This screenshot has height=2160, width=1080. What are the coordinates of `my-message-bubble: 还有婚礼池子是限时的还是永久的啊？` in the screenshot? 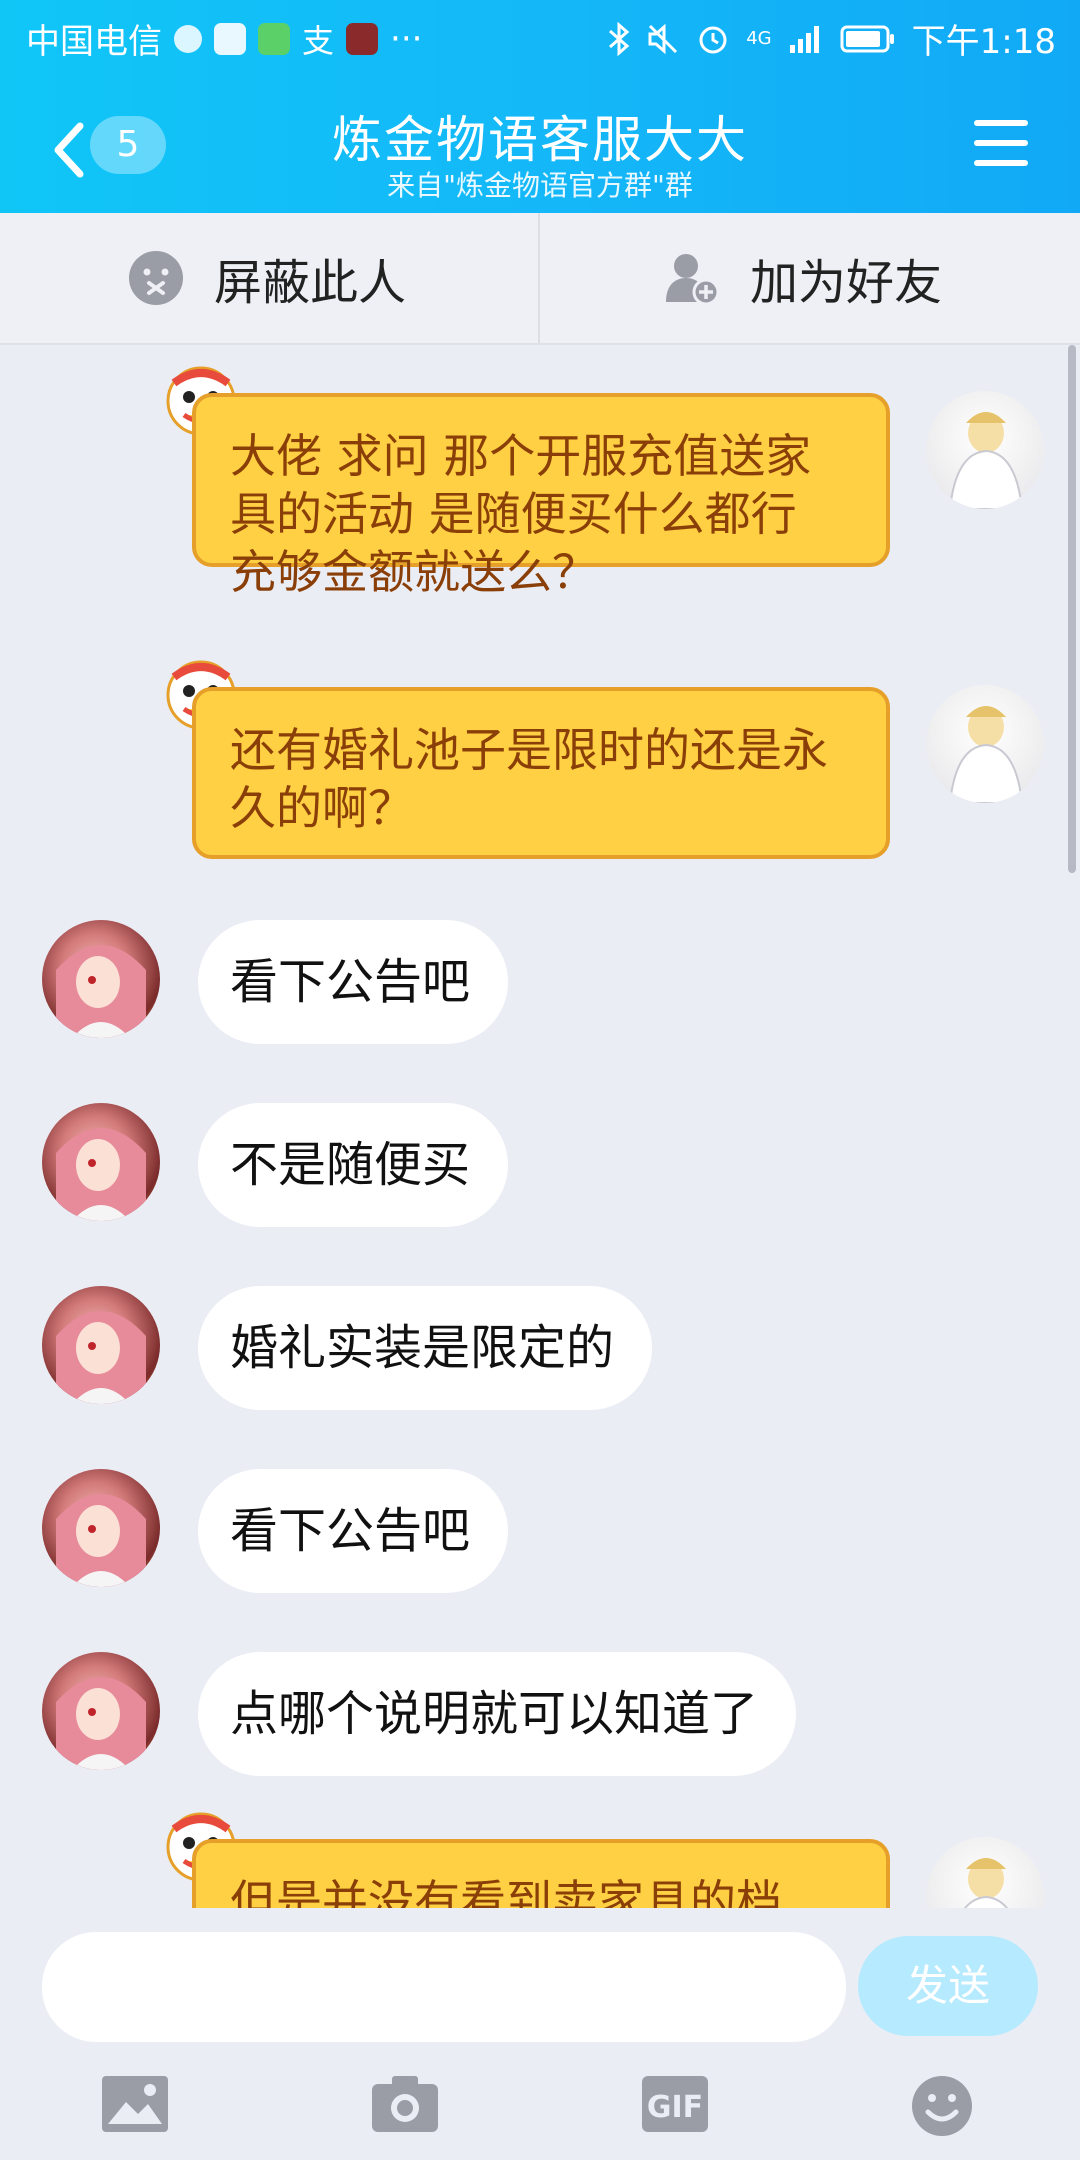 It's located at (541, 773).